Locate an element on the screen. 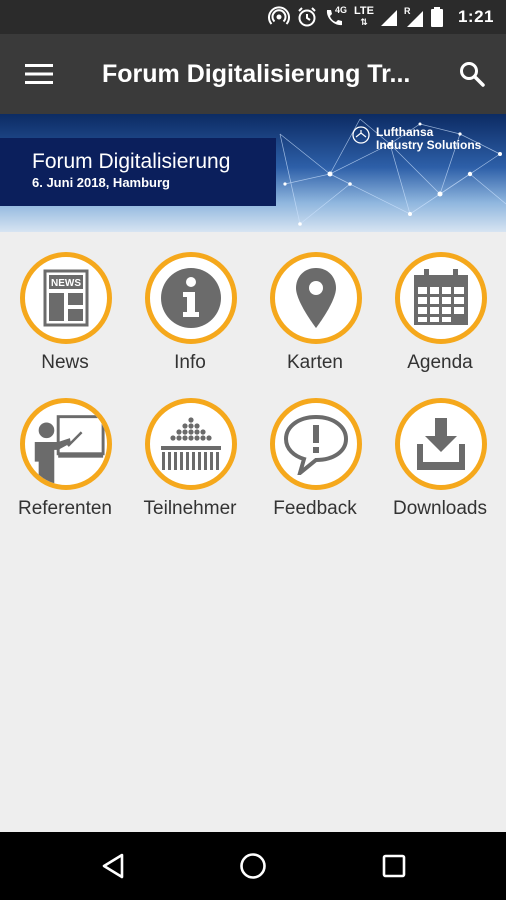  banner-subtitle: 6. Juni 2018, Hamburg is located at coordinates (101, 182).